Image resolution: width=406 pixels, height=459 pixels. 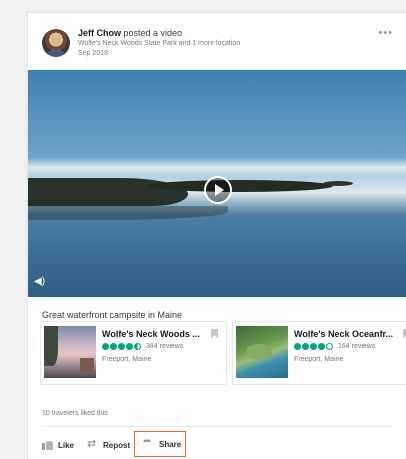 What do you see at coordinates (93, 443) in the screenshot?
I see `repost-icon` at bounding box center [93, 443].